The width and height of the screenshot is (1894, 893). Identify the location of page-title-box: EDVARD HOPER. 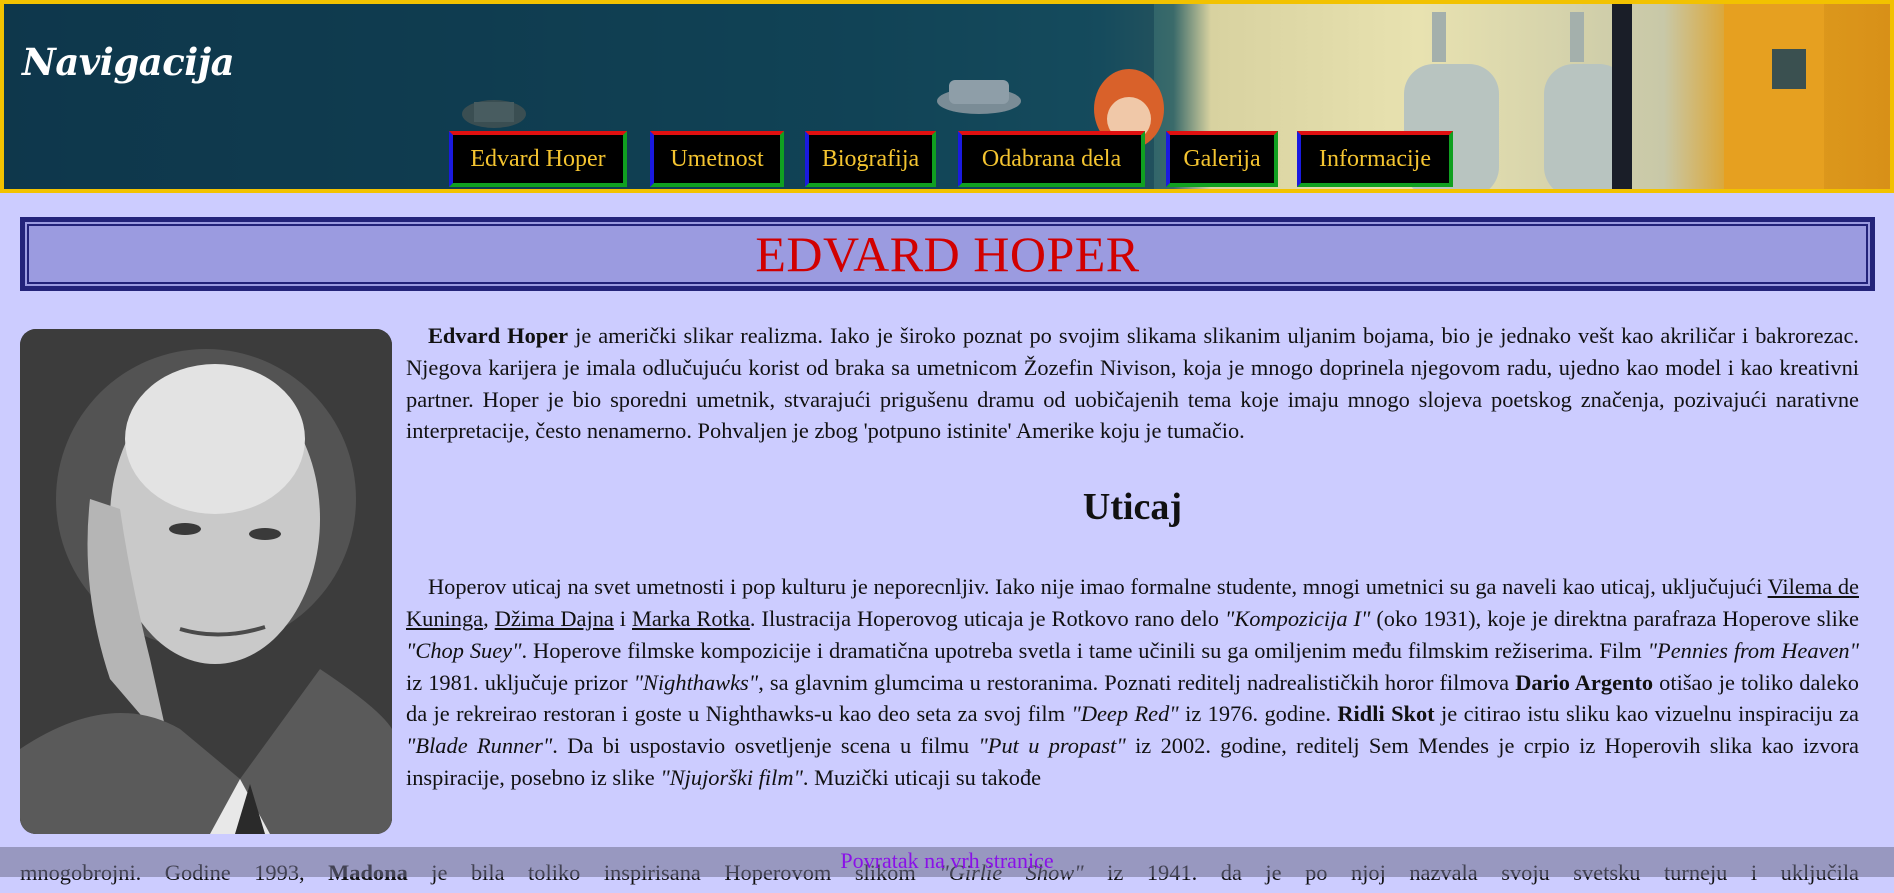
(947, 254).